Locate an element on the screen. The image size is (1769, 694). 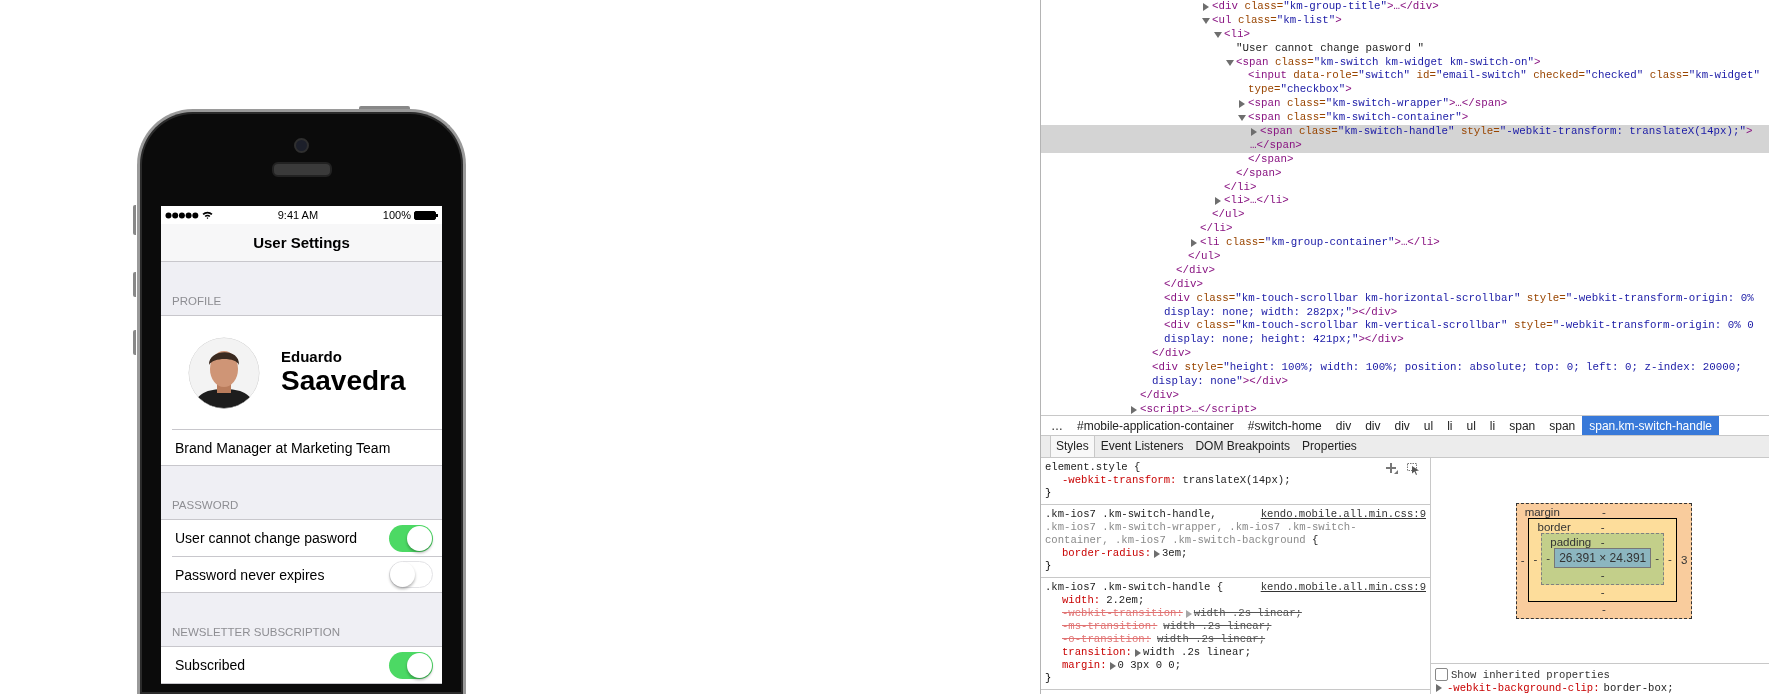
battery-icon is located at coordinates (426, 215).